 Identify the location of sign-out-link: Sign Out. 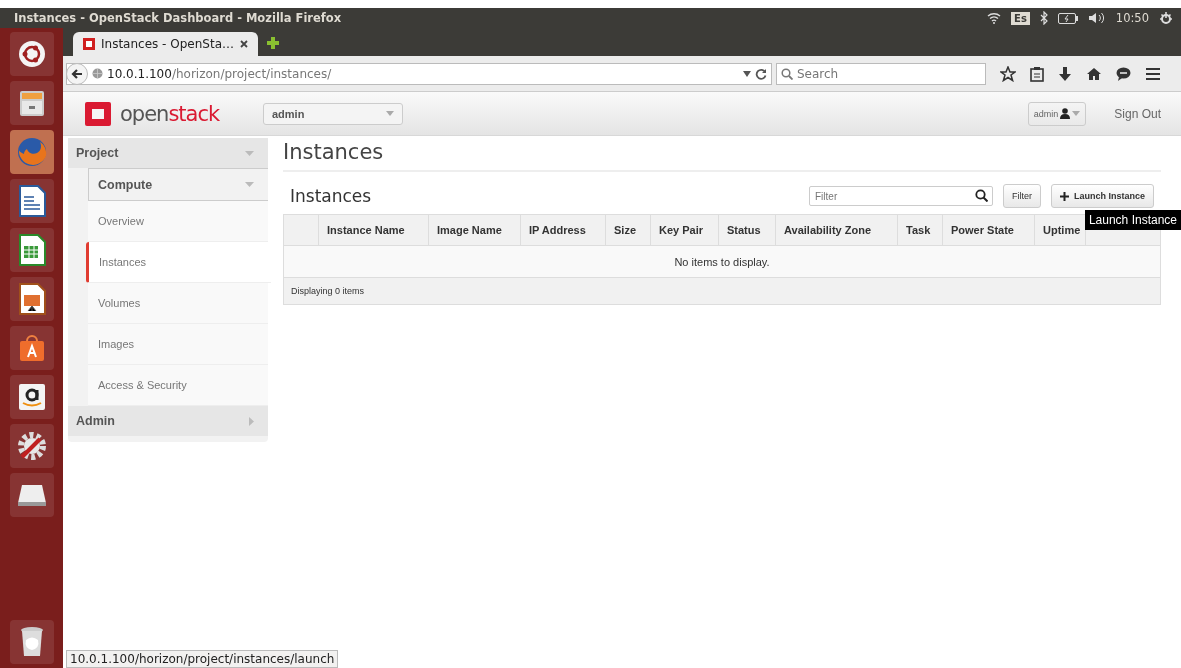
(1137, 113).